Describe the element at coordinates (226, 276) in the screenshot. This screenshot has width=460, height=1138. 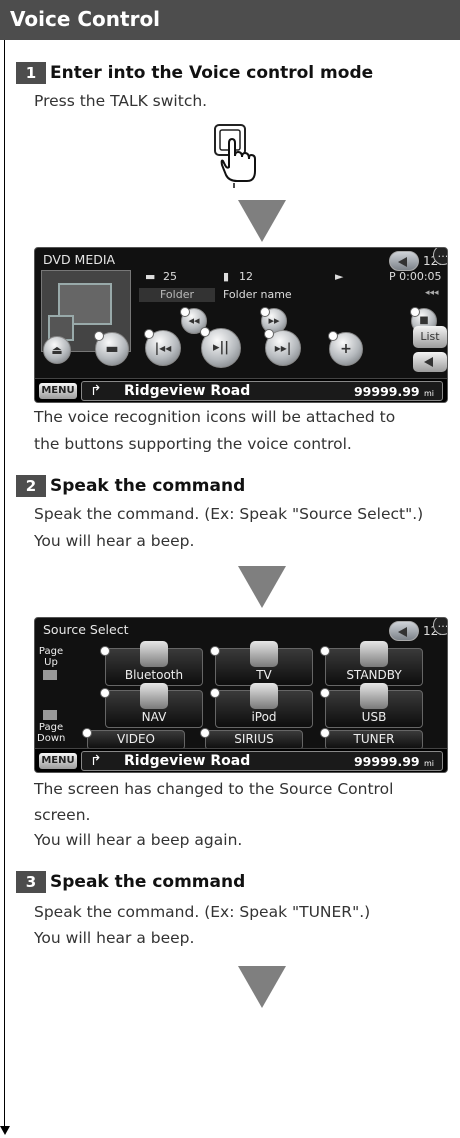
I see `file-icon: ▮` at that location.